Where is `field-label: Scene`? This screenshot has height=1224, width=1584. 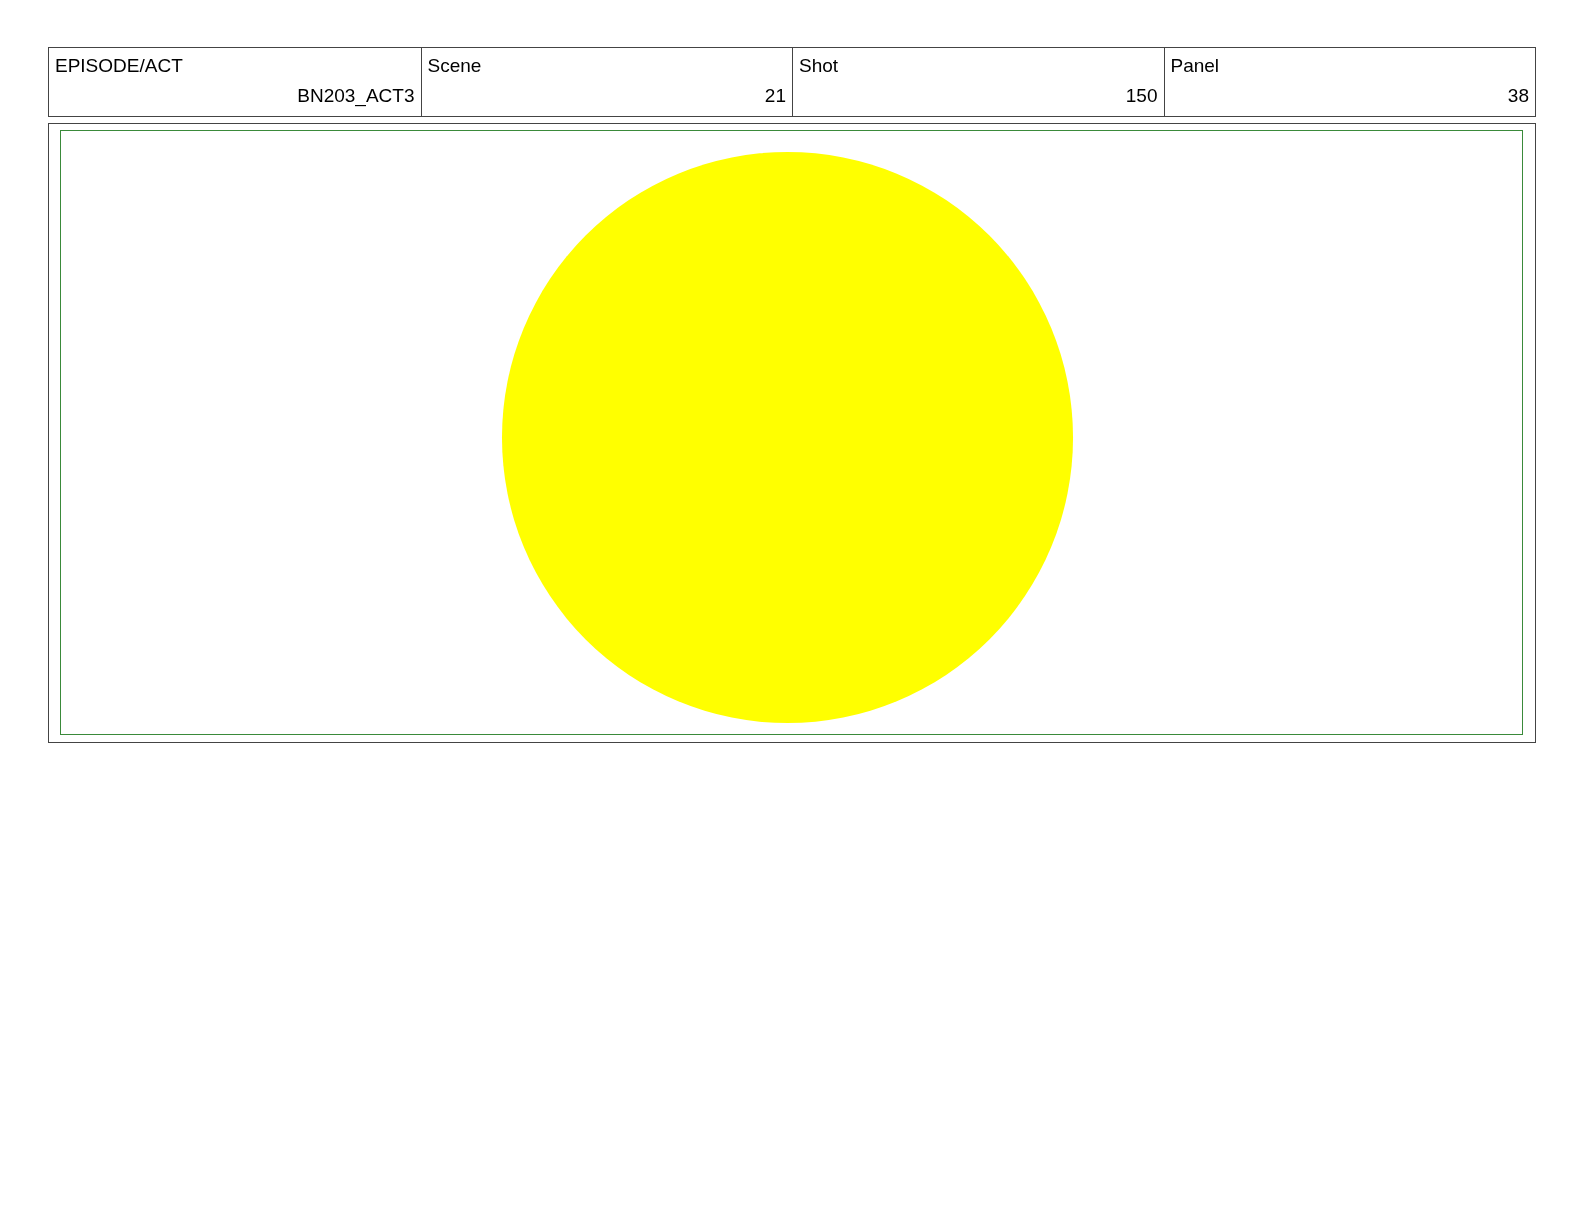
field-label: Scene is located at coordinates (454, 66).